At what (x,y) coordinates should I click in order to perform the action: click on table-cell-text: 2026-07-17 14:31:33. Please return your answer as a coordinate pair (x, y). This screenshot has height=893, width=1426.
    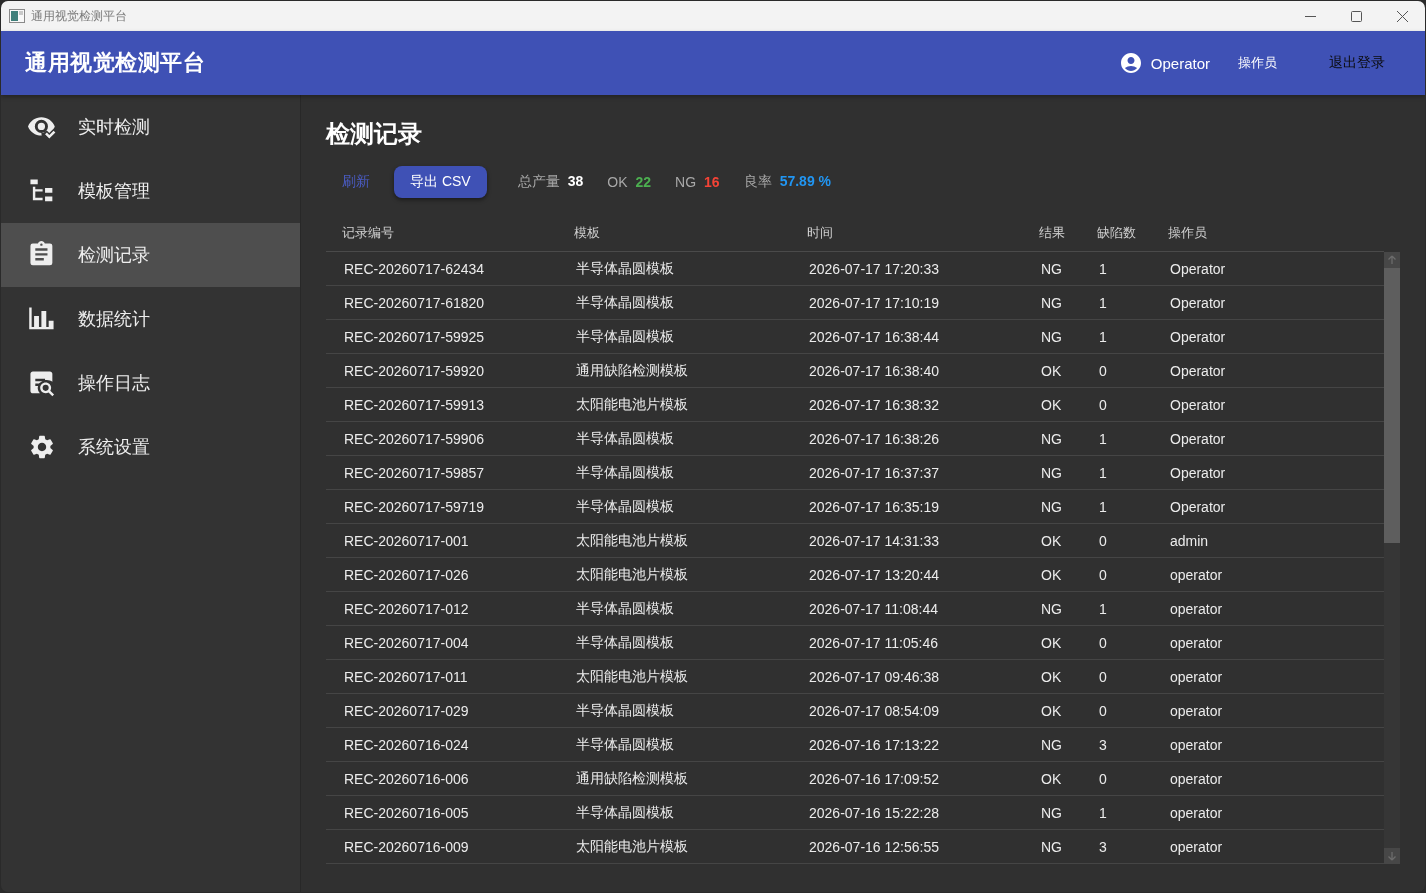
    Looking at the image, I should click on (874, 540).